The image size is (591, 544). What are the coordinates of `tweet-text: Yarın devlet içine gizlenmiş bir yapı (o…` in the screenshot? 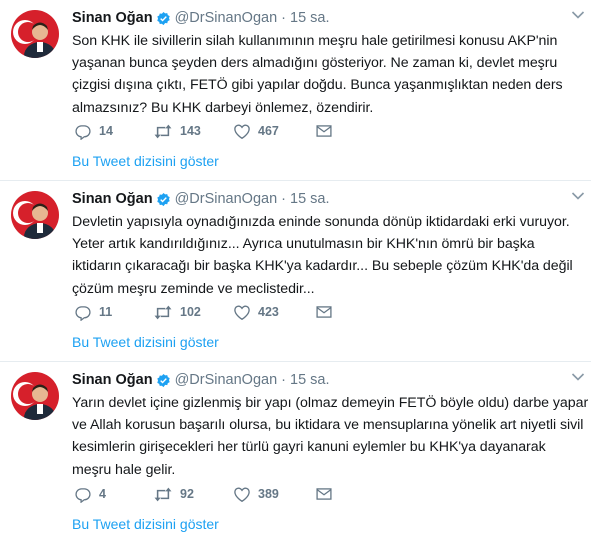 It's located at (330, 436).